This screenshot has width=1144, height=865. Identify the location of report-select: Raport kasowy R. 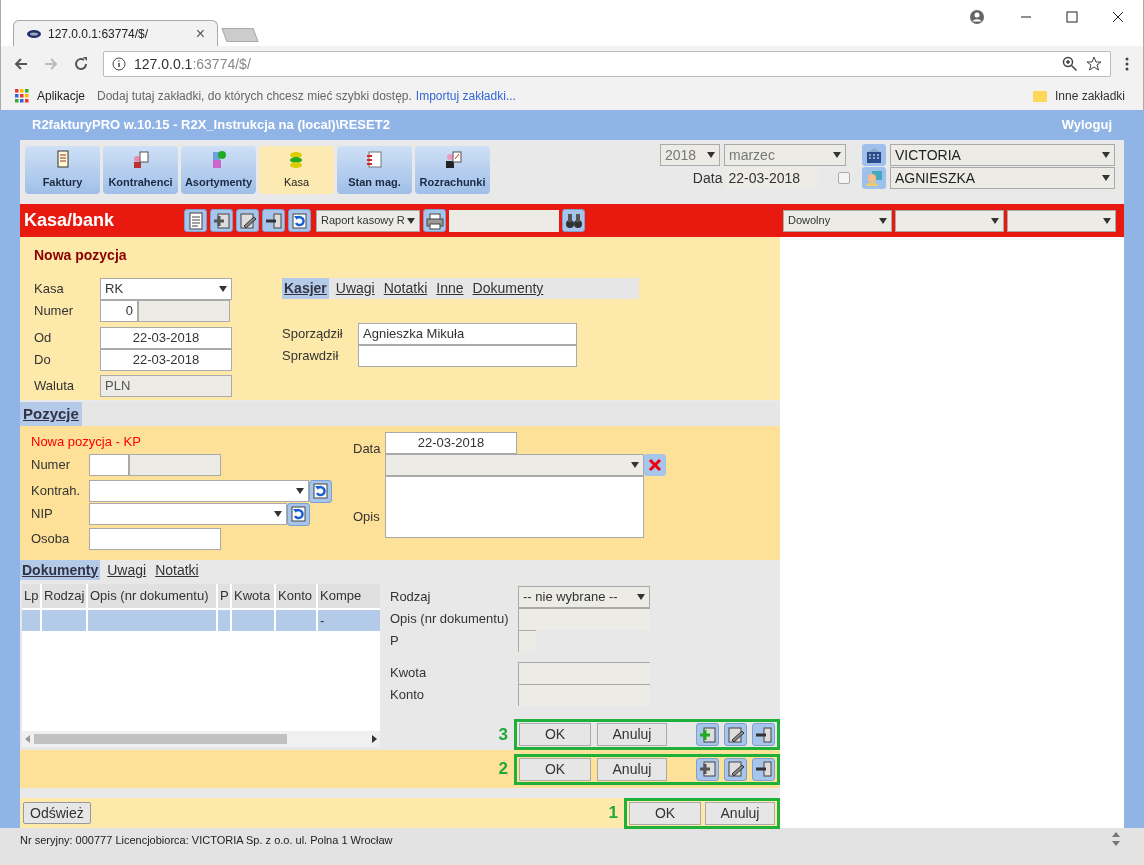
(368, 220).